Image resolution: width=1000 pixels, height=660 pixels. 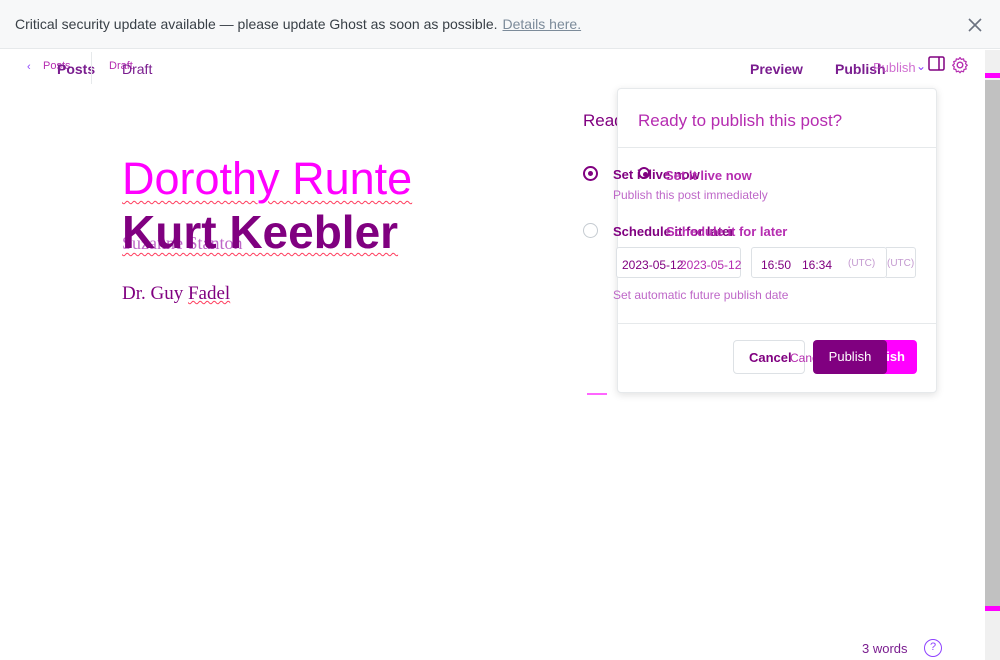 What do you see at coordinates (137, 69) in the screenshot?
I see `post-status-label: Draft` at bounding box center [137, 69].